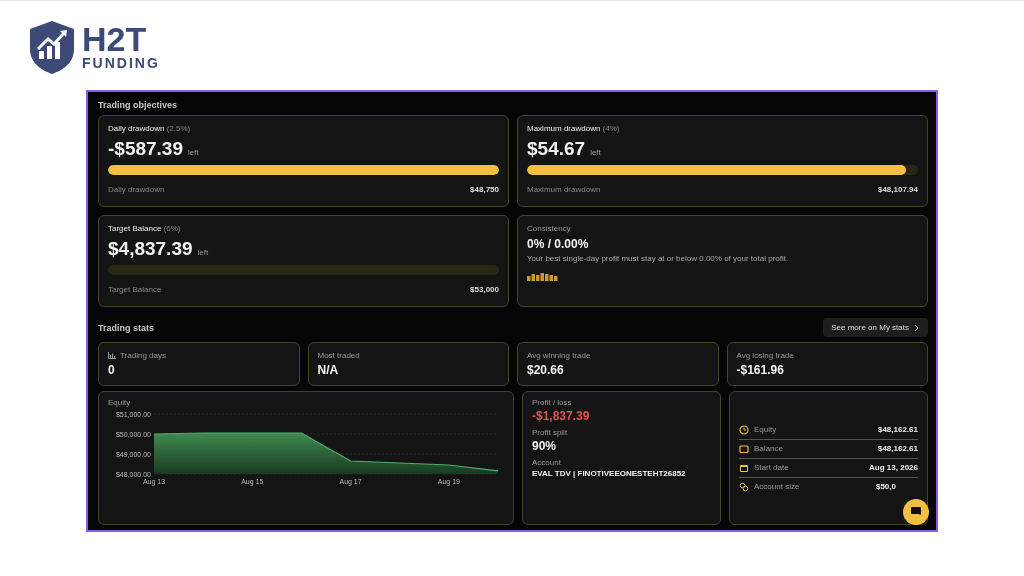 This screenshot has width=1024, height=576. Describe the element at coordinates (145, 149) in the screenshot. I see `amount-left: -$587.39` at that location.